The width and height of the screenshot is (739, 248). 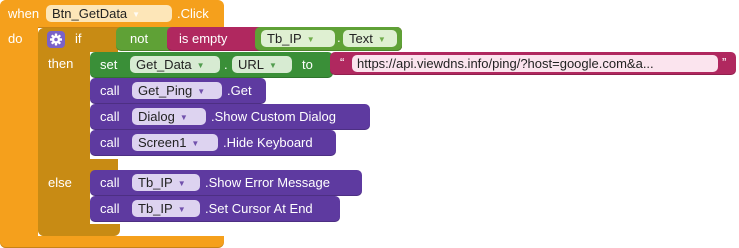 What do you see at coordinates (90, 13) in the screenshot?
I see `event-component-label: Btn_GetData` at bounding box center [90, 13].